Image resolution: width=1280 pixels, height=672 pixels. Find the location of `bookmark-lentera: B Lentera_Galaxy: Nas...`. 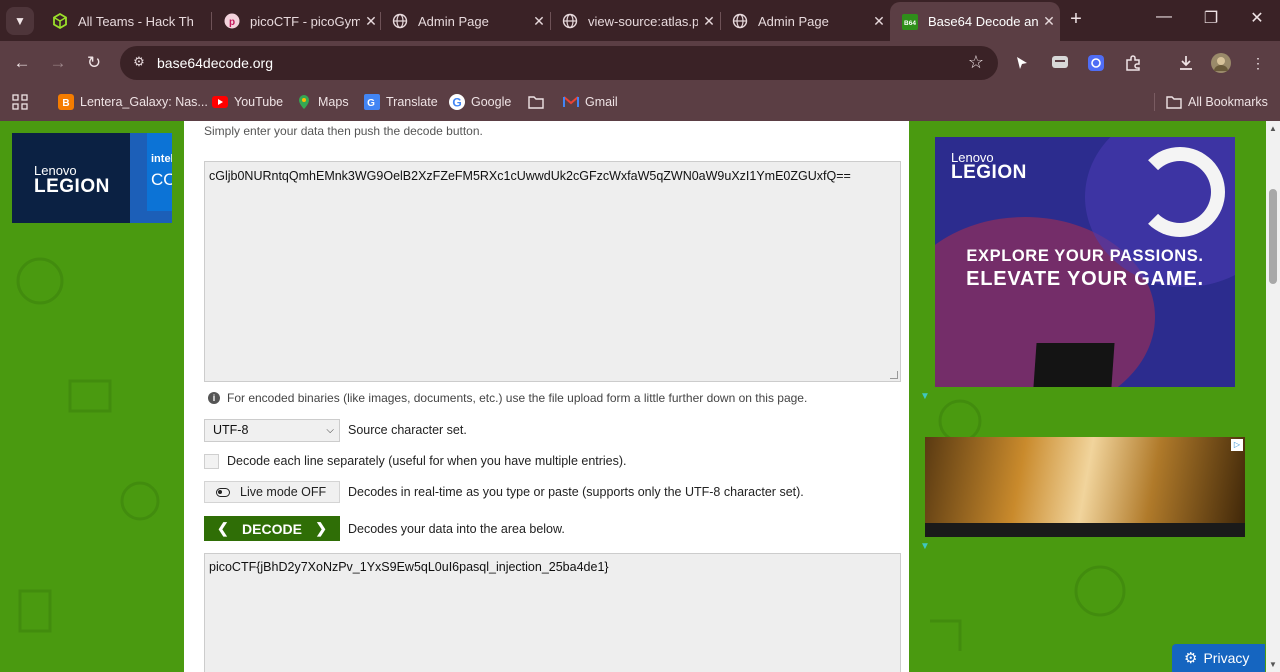

bookmark-lentera: B Lentera_Galaxy: Nas... is located at coordinates (133, 102).